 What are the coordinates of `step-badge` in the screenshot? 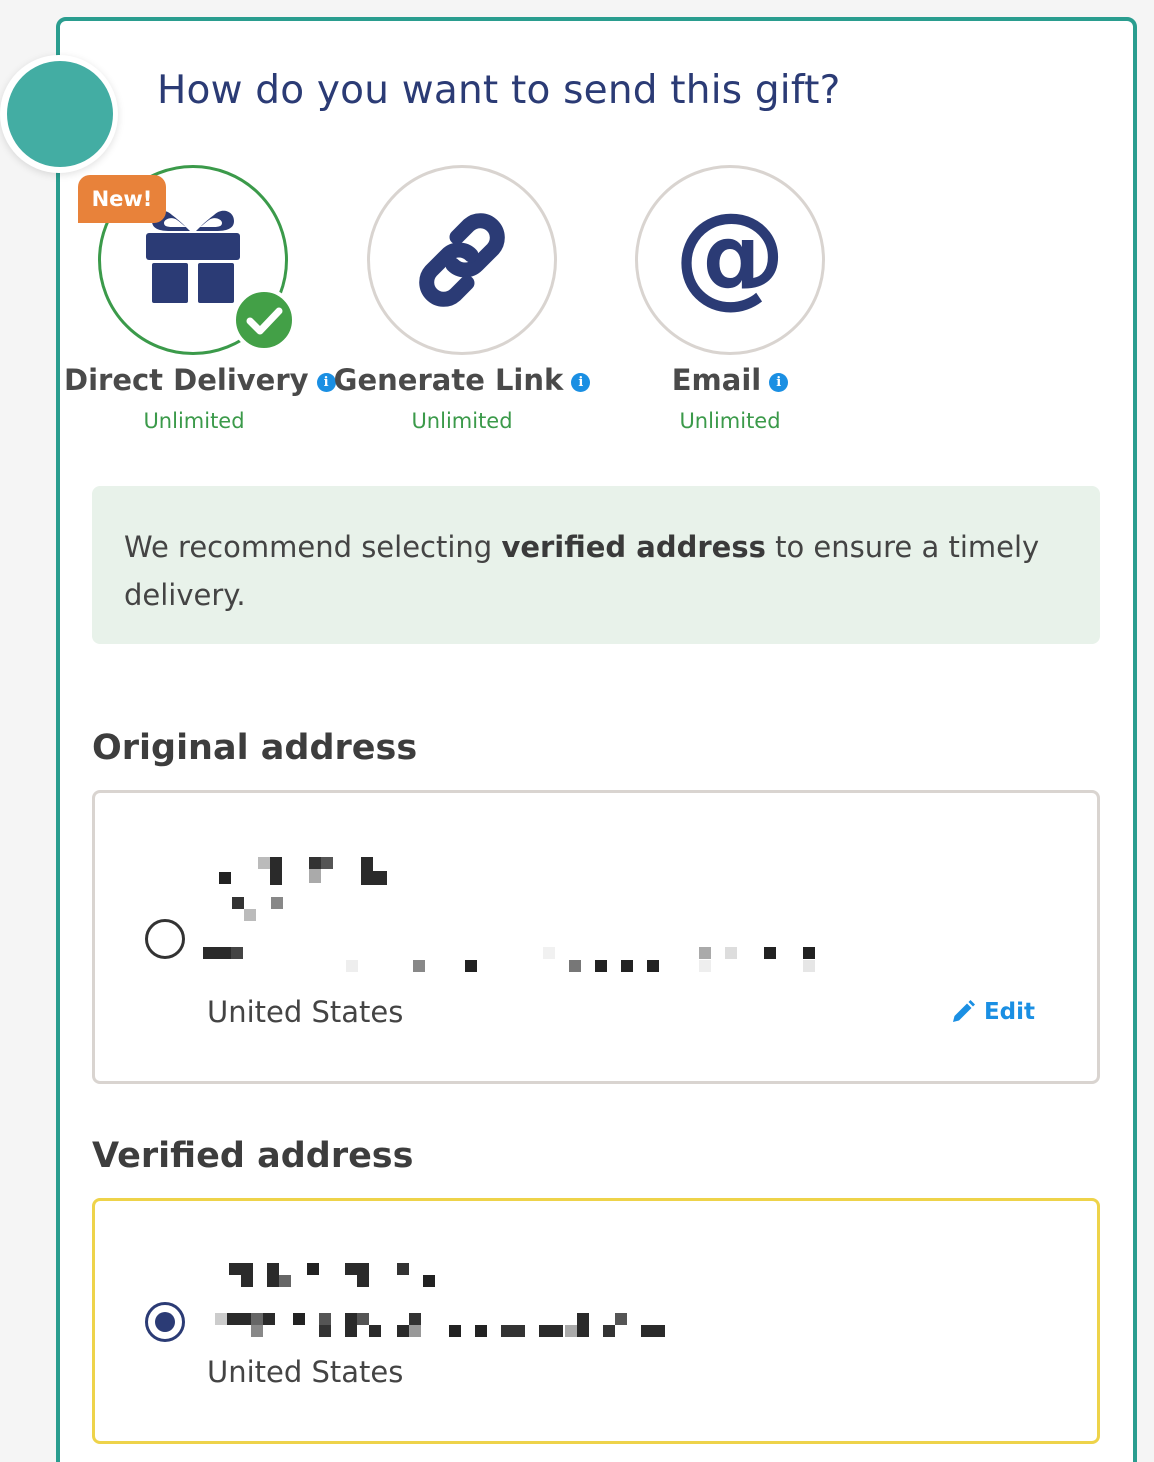 It's located at (59, 114).